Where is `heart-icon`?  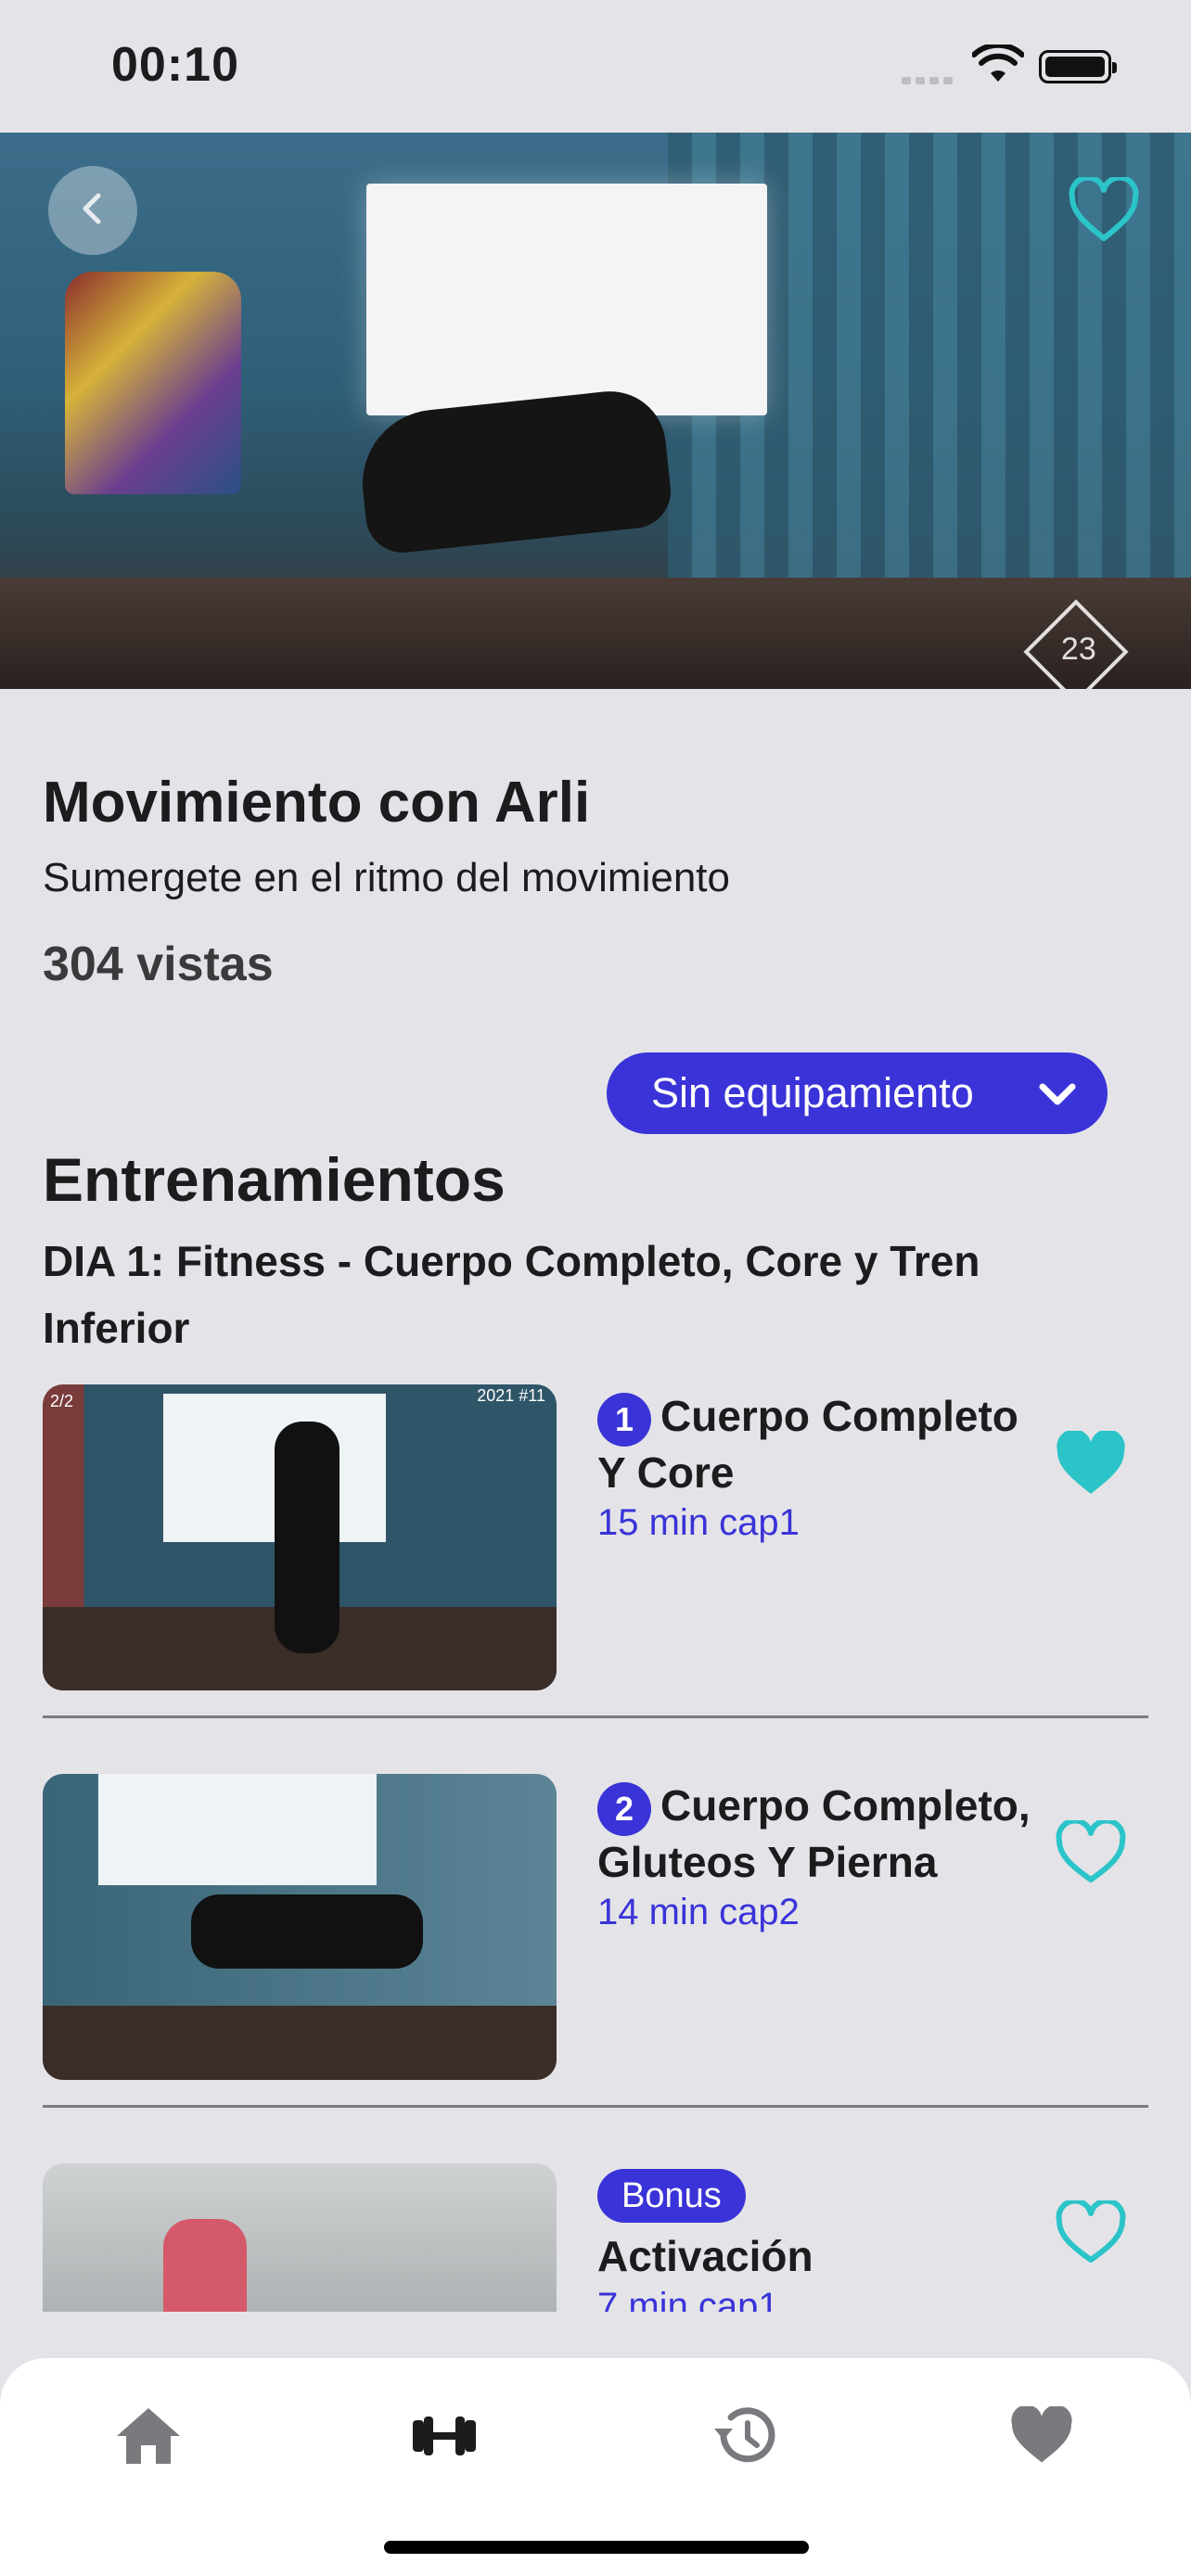 heart-icon is located at coordinates (1041, 2437).